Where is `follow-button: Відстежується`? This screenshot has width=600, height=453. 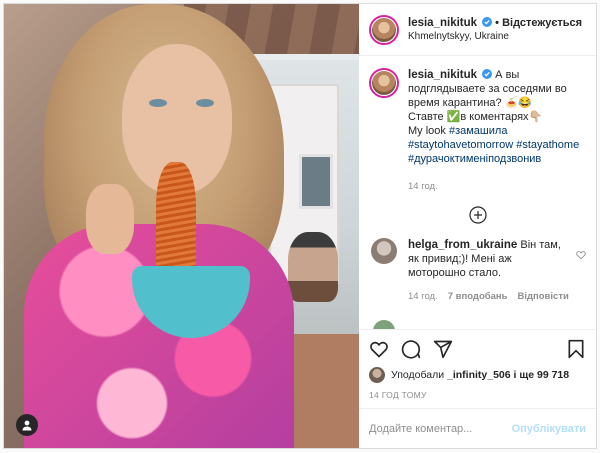 follow-button: Відстежується is located at coordinates (542, 23).